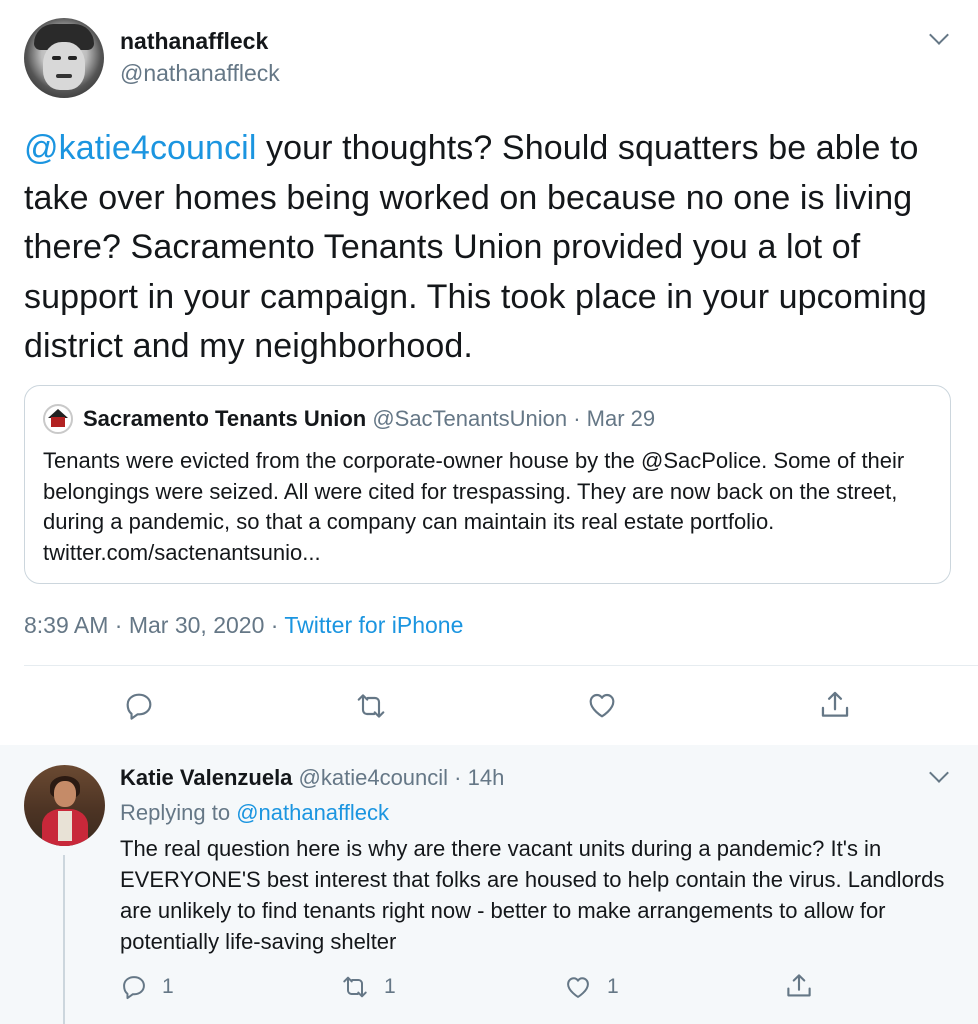  Describe the element at coordinates (154, 625) in the screenshot. I see `tweet-time: 8:39 AM · Mar 30, 2020 ·` at that location.